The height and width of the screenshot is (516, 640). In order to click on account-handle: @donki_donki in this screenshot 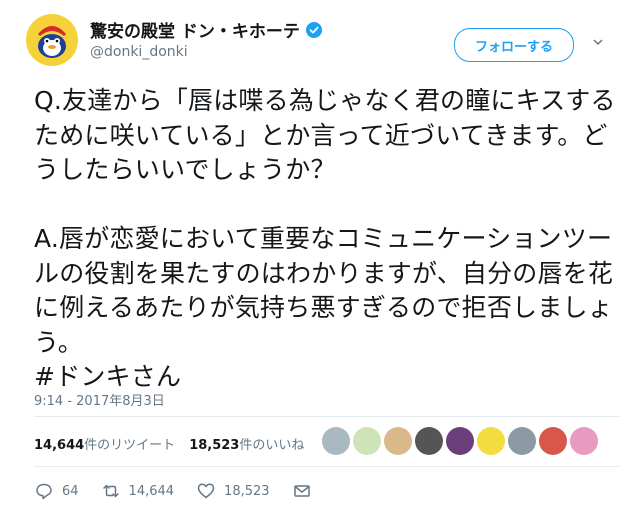, I will do `click(139, 52)`.